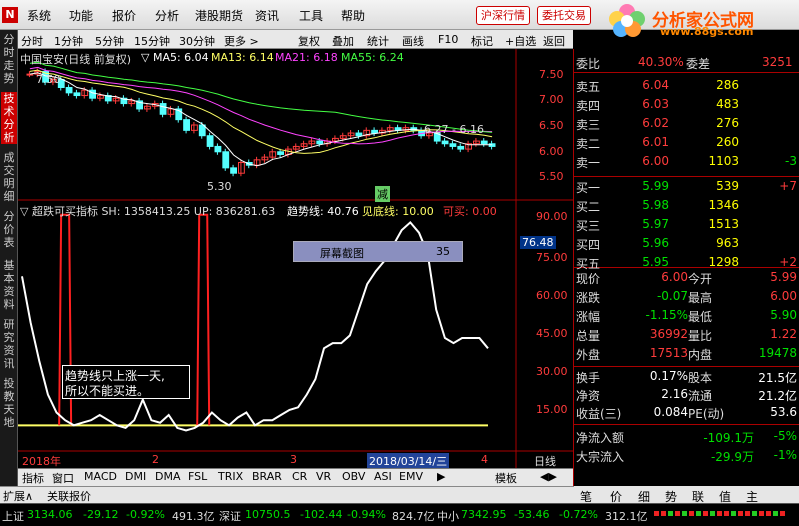 The image size is (799, 526). Describe the element at coordinates (443, 251) in the screenshot. I see `screenshot-box-value: 35` at that location.